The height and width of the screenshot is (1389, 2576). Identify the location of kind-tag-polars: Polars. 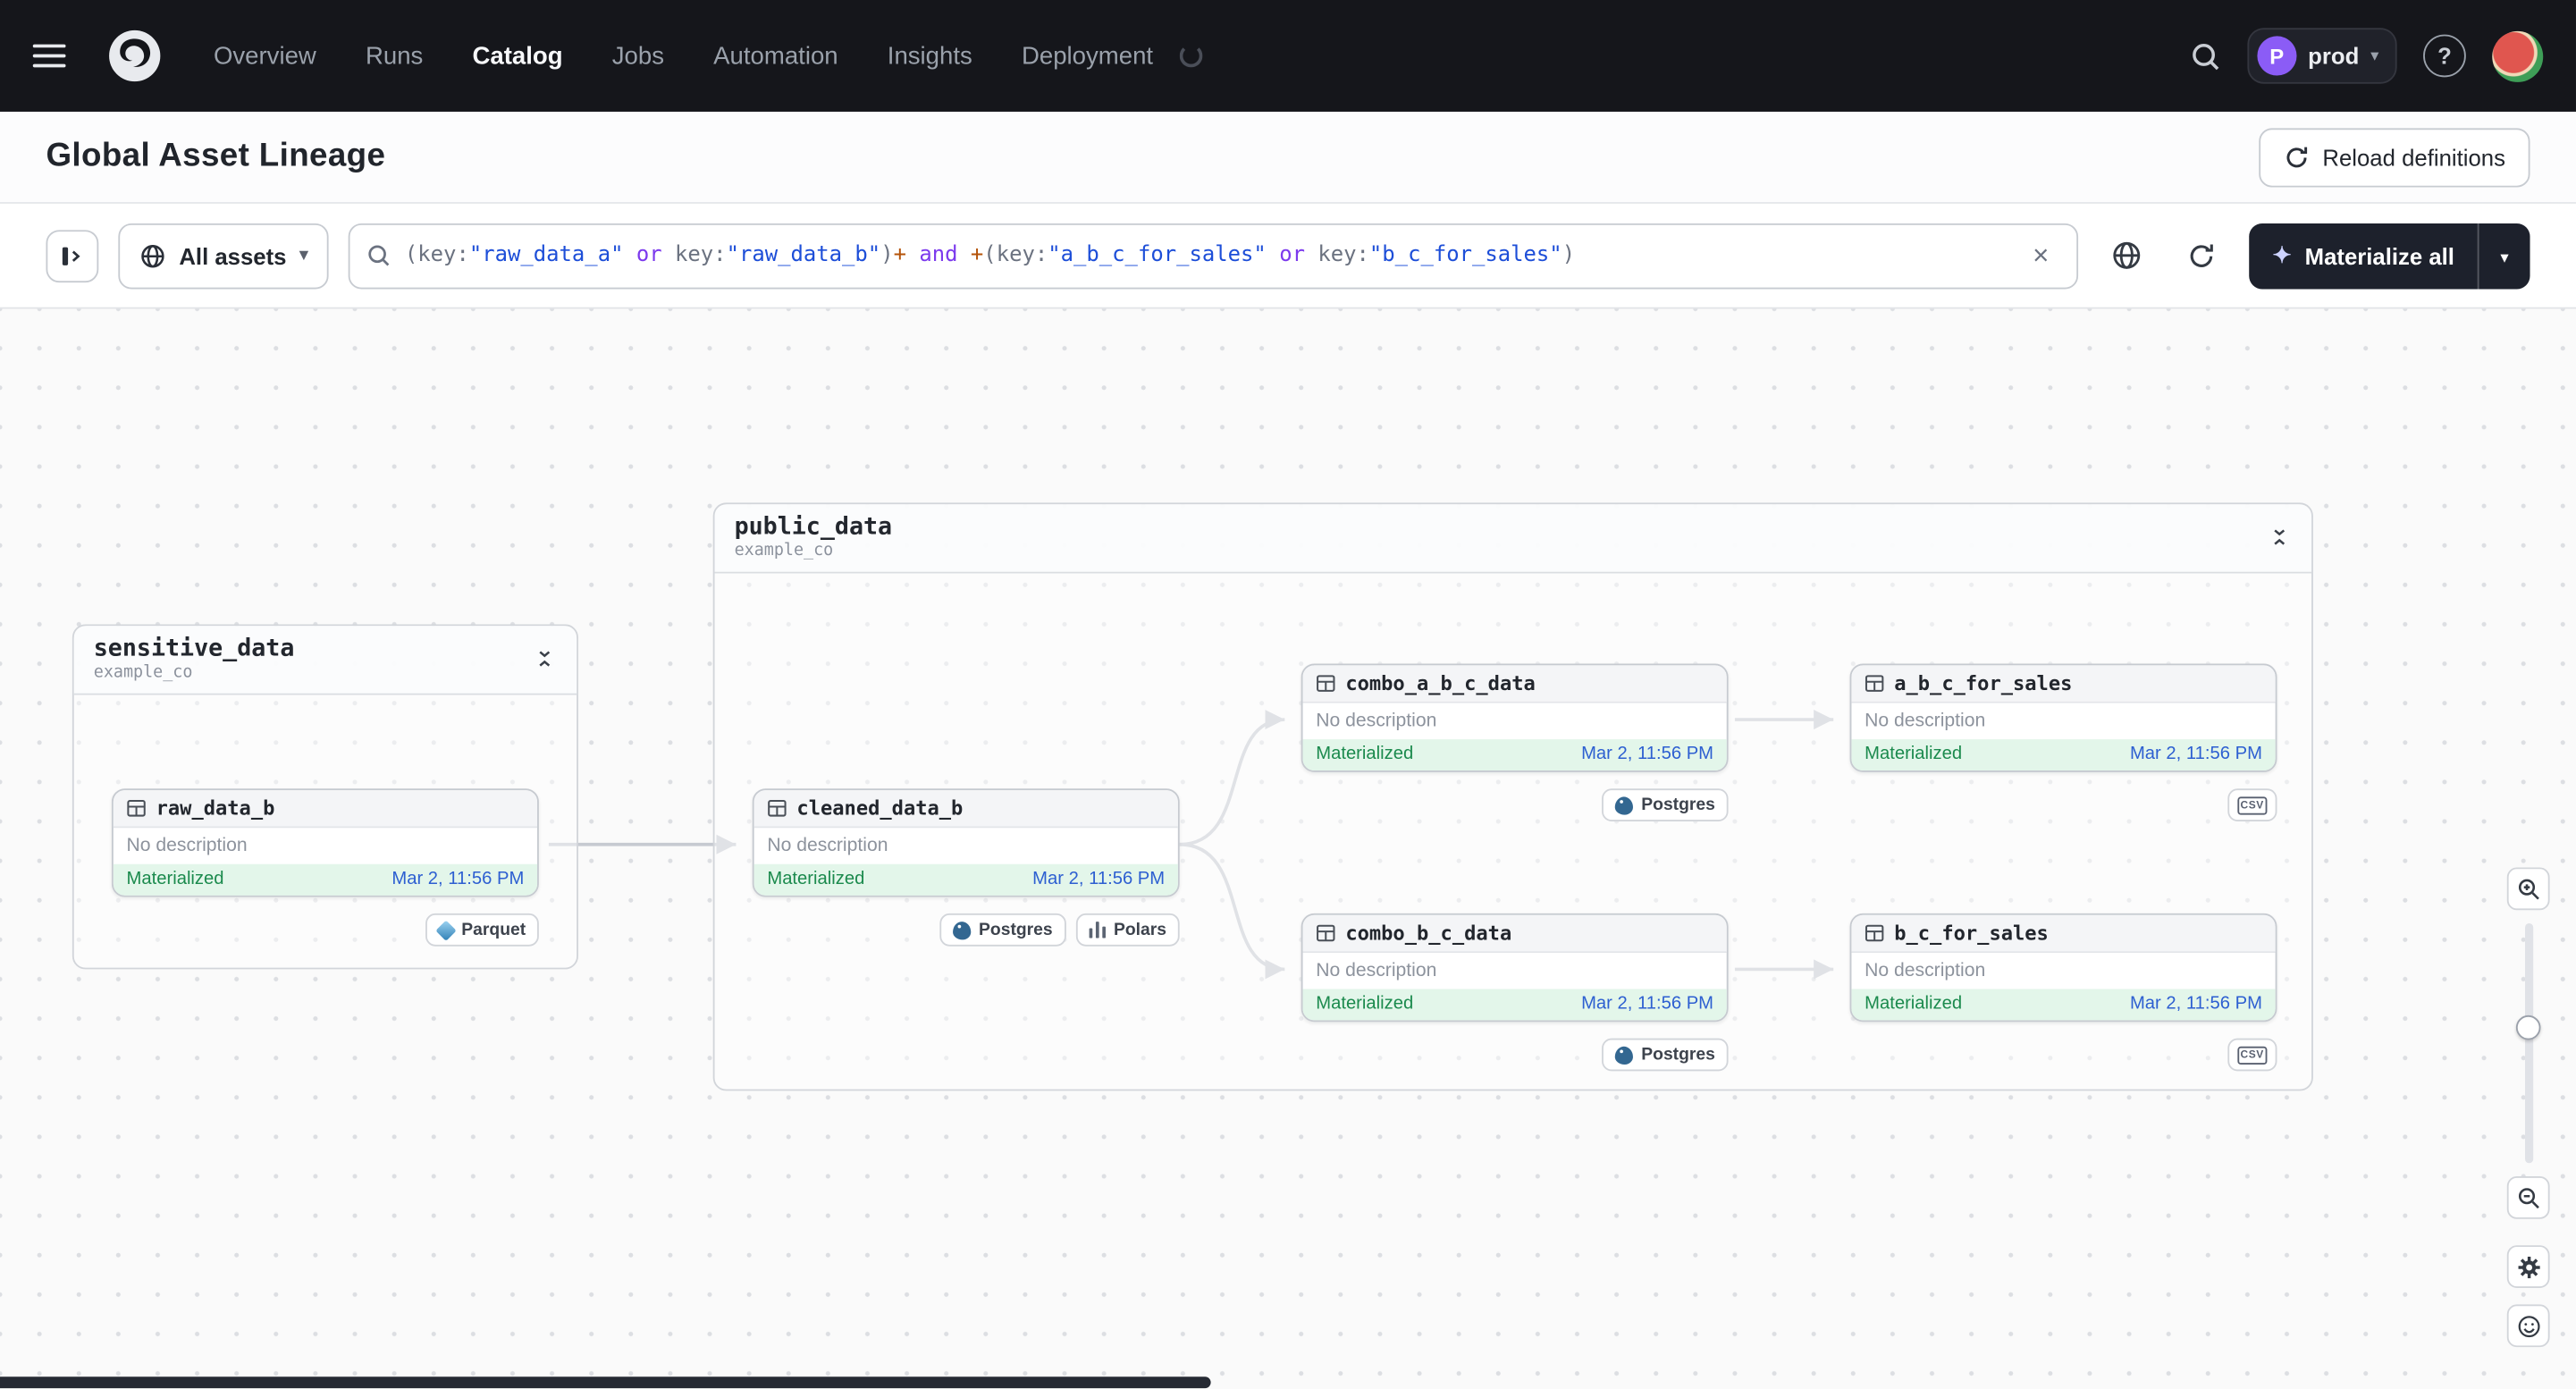
(1128, 930).